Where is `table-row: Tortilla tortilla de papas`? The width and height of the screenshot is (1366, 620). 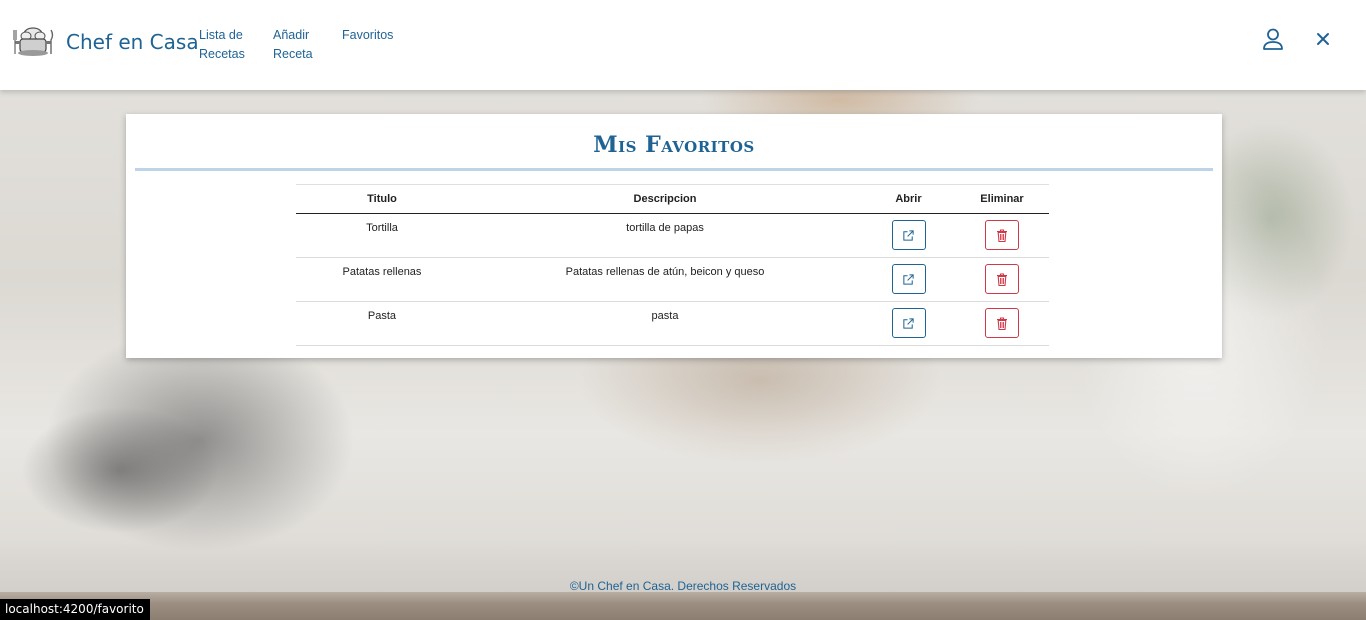 table-row: Tortilla tortilla de papas is located at coordinates (672, 236).